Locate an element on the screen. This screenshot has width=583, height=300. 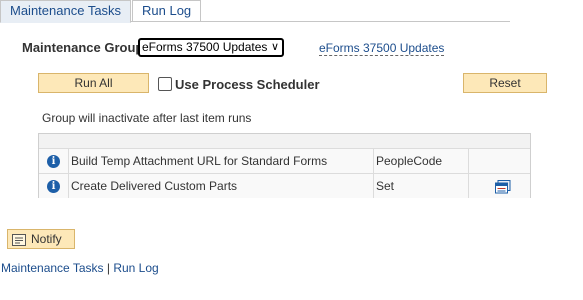
notify-button: Notify is located at coordinates (41, 239).